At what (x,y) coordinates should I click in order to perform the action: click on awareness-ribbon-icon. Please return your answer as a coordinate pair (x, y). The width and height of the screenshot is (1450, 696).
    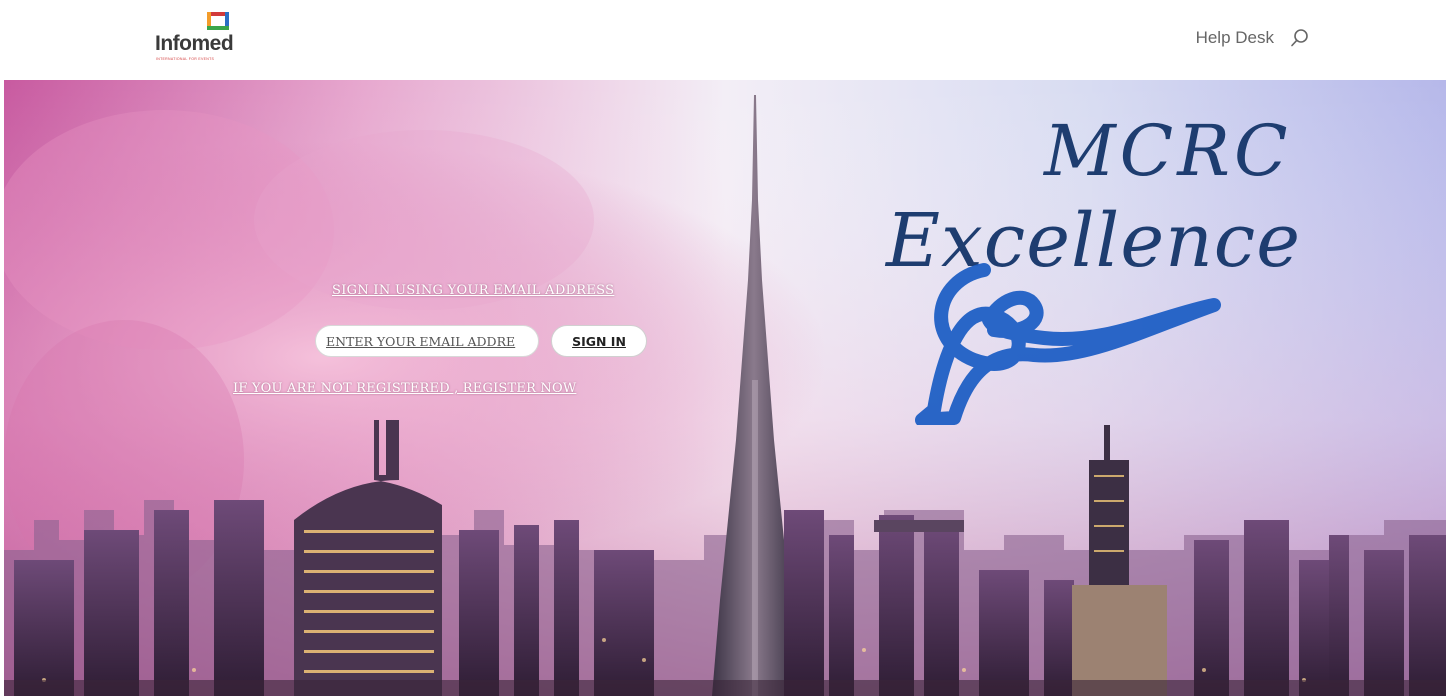
    Looking at the image, I should click on (1068, 344).